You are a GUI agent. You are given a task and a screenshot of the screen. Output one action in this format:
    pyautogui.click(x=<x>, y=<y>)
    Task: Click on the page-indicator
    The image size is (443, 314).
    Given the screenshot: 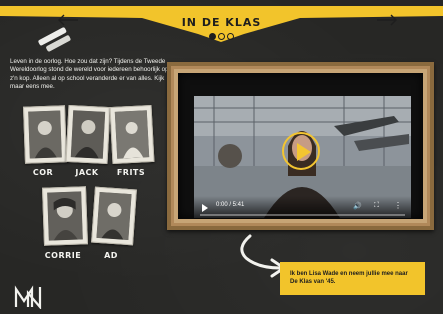 What is the action you would take?
    pyautogui.click(x=221, y=36)
    